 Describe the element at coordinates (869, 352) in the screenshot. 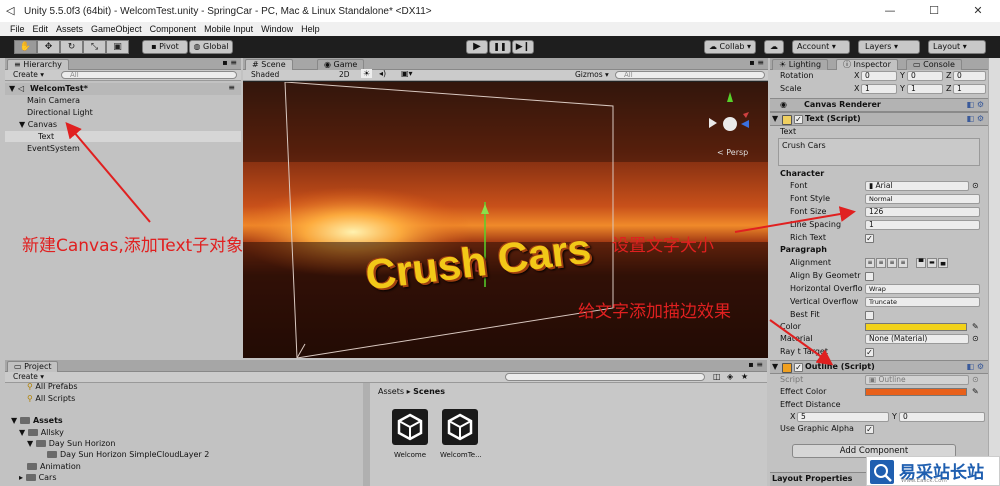

I see `raycast-target-checkbox: ✓` at that location.